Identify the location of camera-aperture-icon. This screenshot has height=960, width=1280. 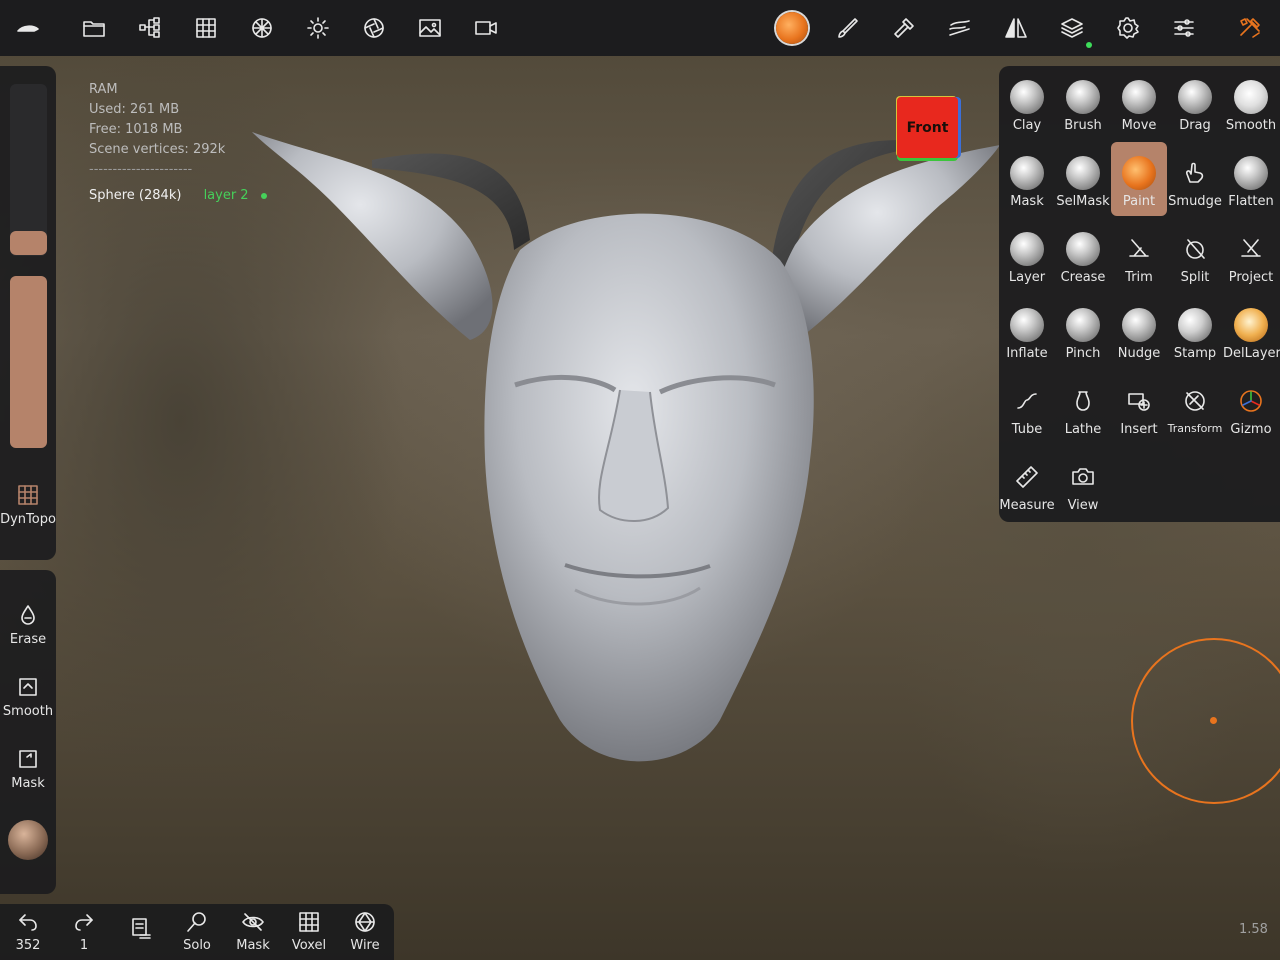
(374, 28).